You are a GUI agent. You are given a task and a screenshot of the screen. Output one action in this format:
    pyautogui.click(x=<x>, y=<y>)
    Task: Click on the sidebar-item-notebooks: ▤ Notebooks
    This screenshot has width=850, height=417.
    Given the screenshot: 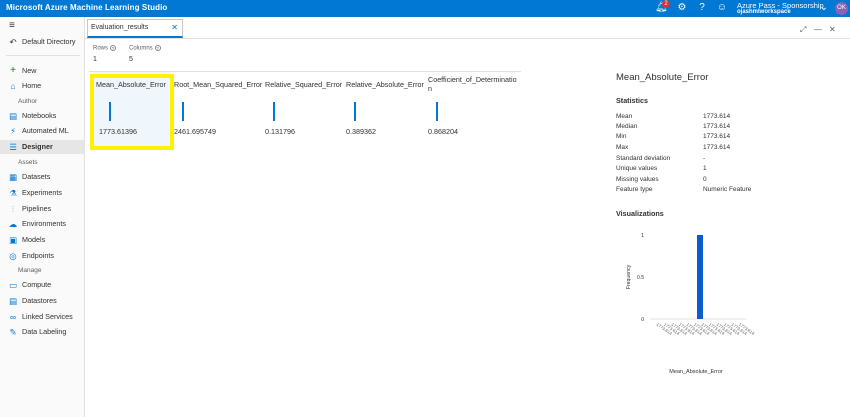 What is the action you would take?
    pyautogui.click(x=42, y=116)
    